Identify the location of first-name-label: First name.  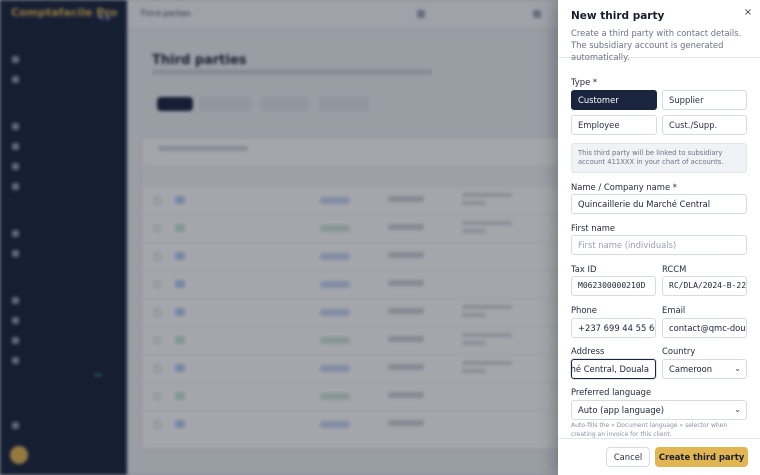
(593, 228).